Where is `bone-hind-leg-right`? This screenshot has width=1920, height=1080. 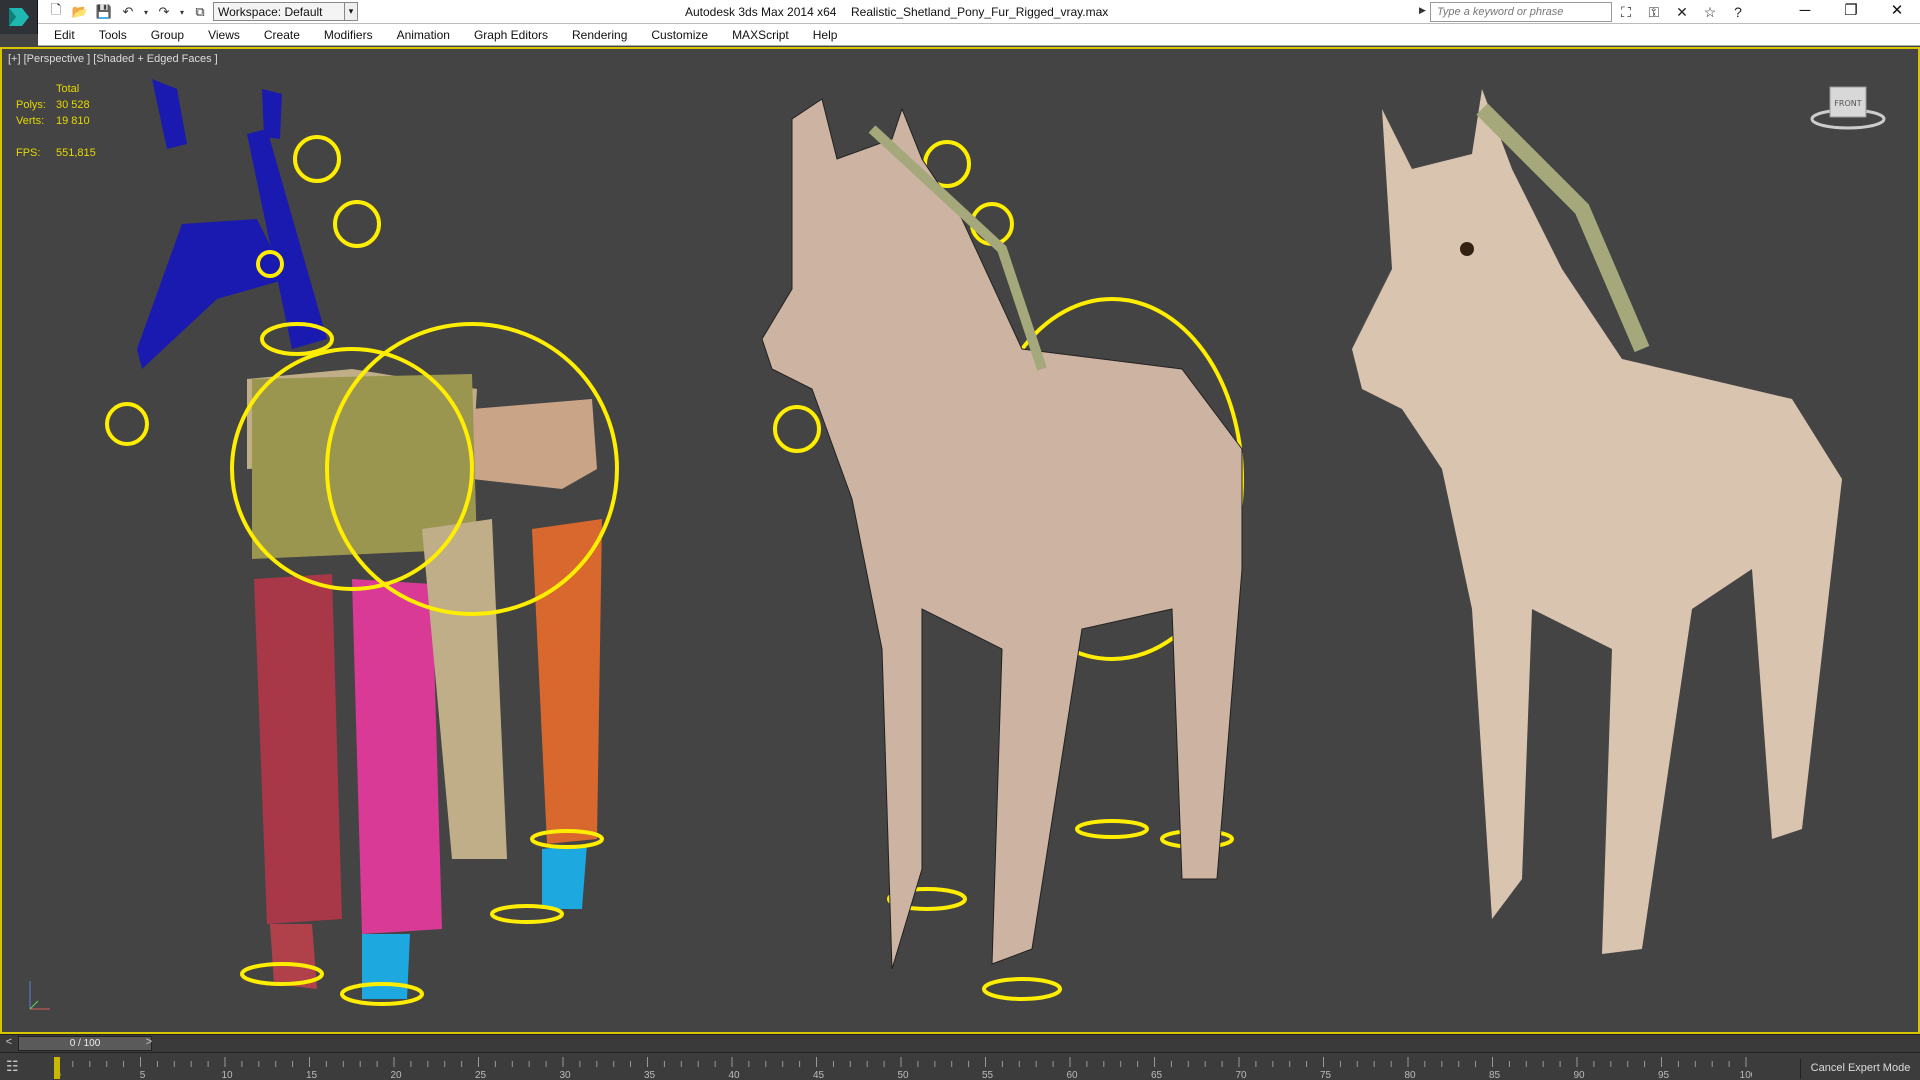
bone-hind-leg-right is located at coordinates (567, 681).